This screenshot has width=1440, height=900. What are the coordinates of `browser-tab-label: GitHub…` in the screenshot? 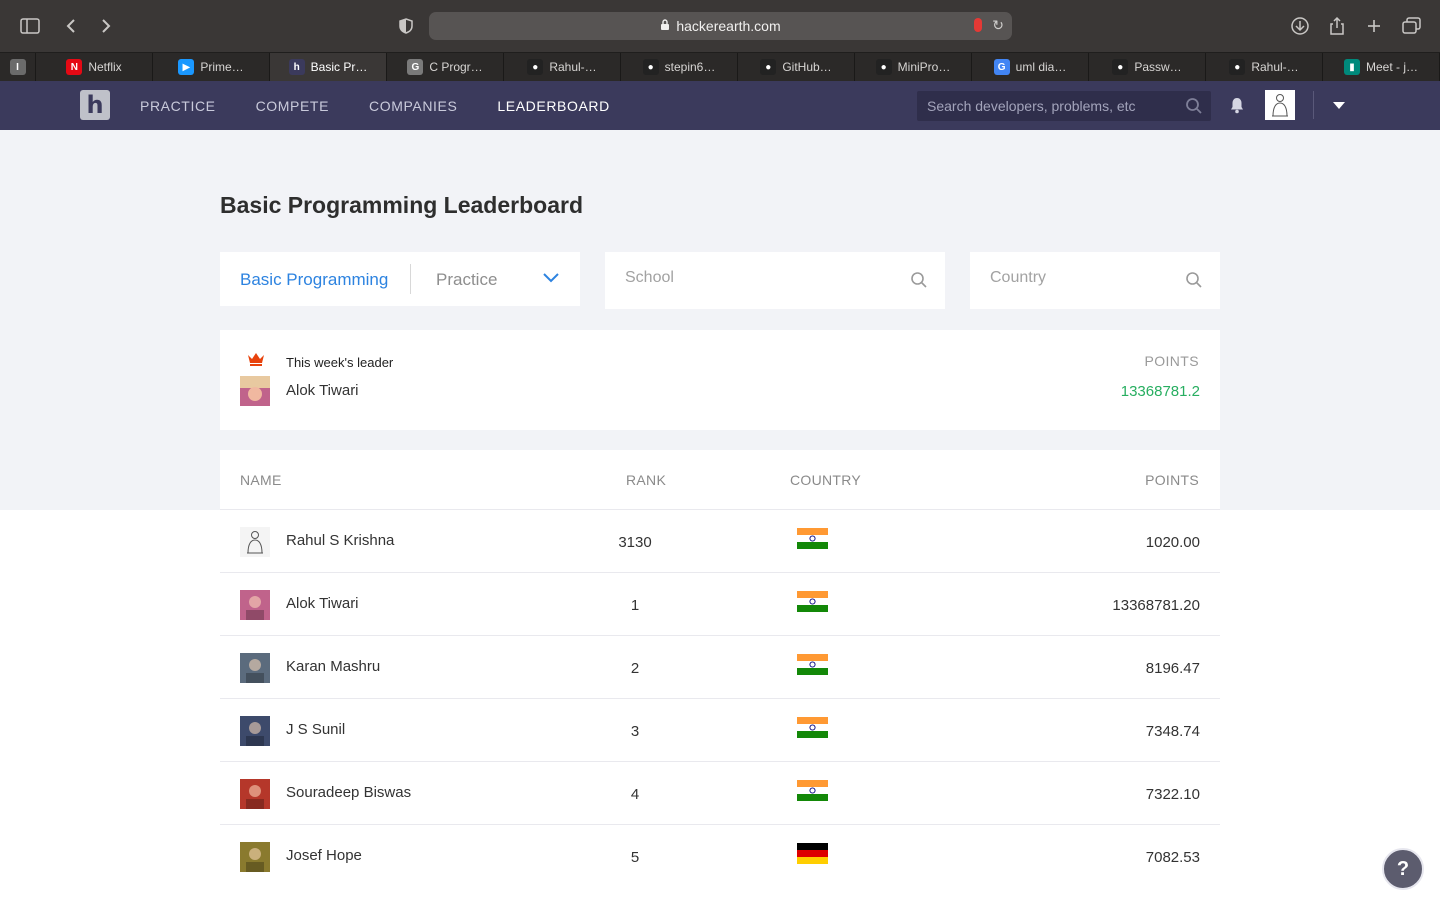 It's located at (807, 67).